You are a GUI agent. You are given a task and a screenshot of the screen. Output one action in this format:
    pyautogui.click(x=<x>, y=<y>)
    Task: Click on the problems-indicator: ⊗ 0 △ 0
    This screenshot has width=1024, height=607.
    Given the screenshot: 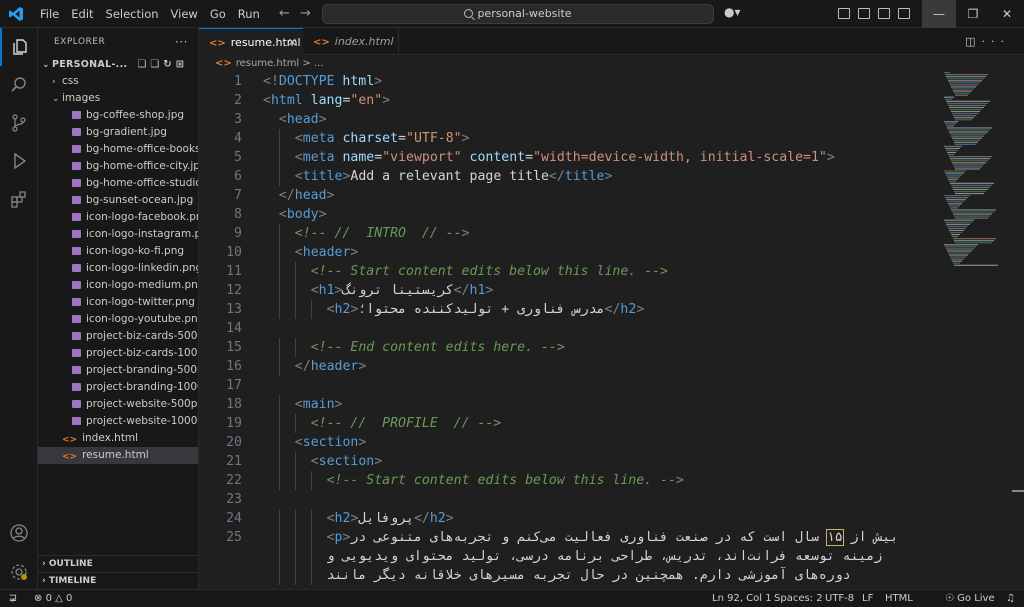 What is the action you would take?
    pyautogui.click(x=53, y=598)
    